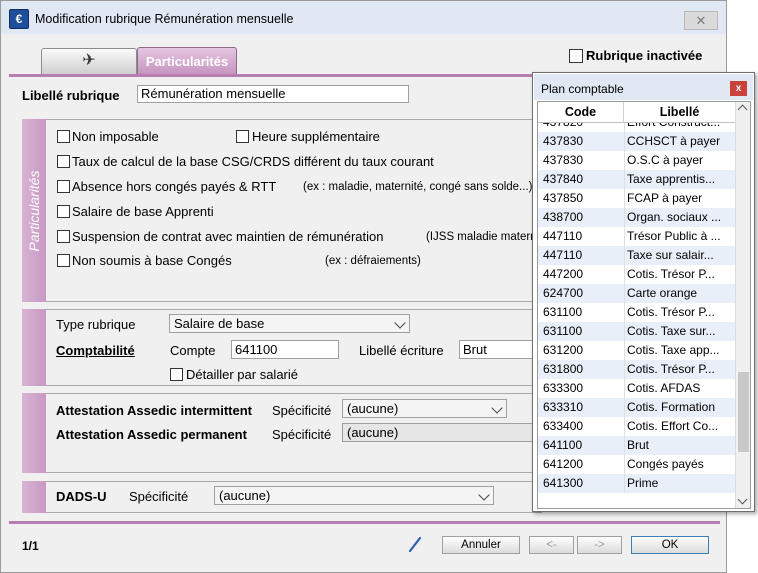 Image resolution: width=758 pixels, height=573 pixels. I want to click on libelle-cell: FCAP à payer, so click(665, 198).